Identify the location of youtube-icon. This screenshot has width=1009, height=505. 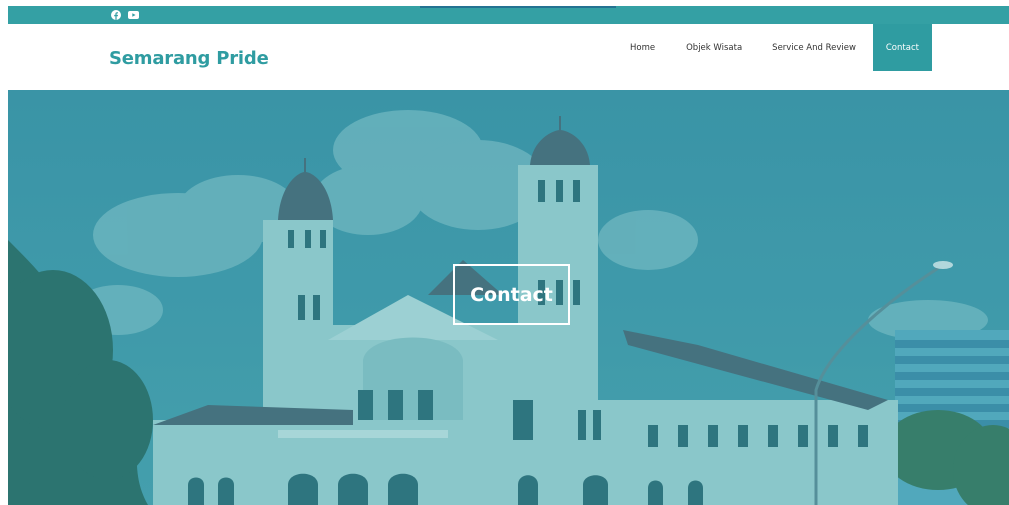
(133, 15).